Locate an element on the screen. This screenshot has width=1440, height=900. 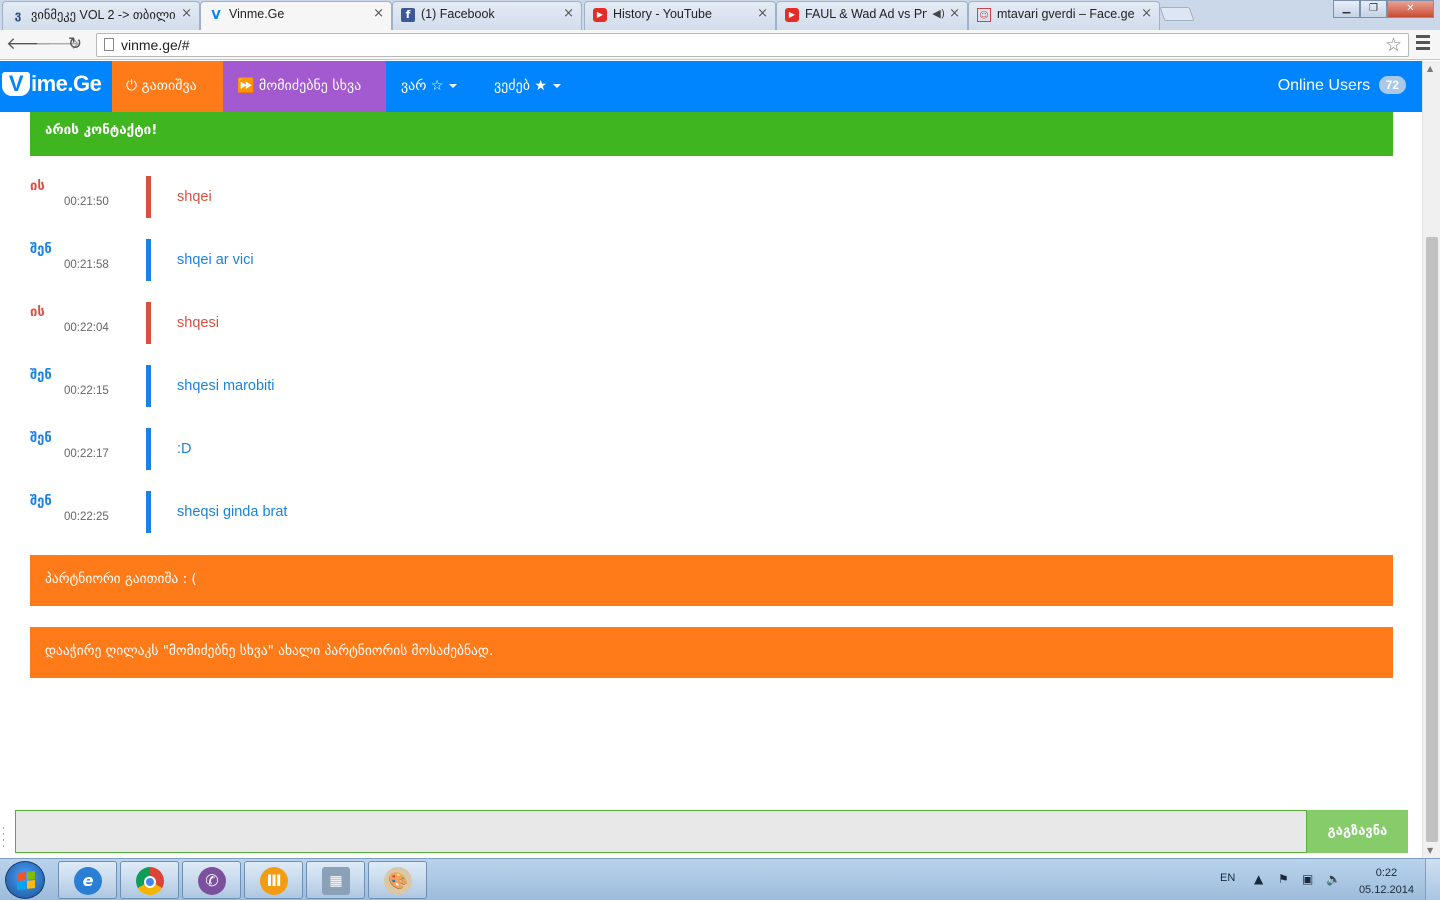
georgian-letter-icon: ვ is located at coordinates (18, 15).